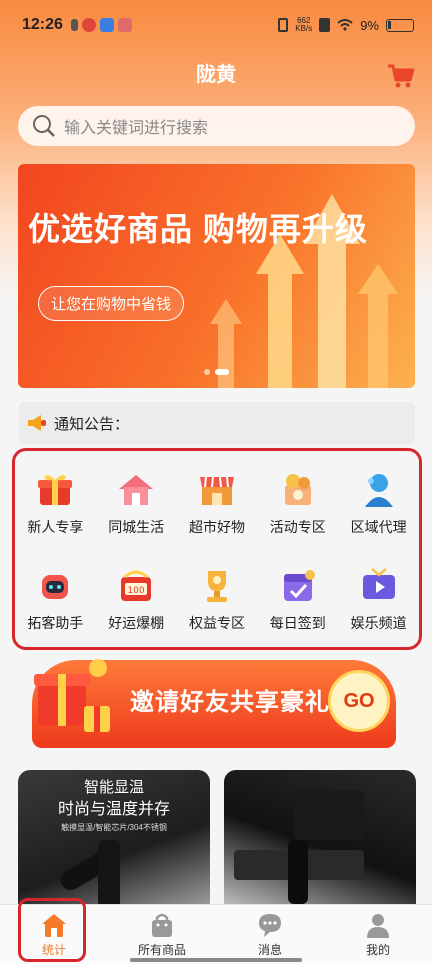  Describe the element at coordinates (216, 423) in the screenshot. I see `notice-bar: 通知公告：` at that location.